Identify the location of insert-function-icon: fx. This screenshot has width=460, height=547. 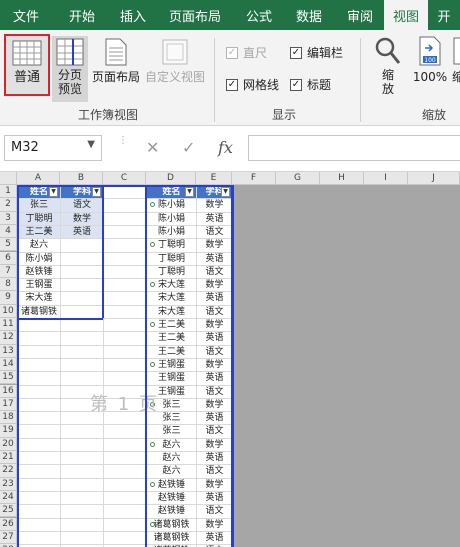
(225, 147).